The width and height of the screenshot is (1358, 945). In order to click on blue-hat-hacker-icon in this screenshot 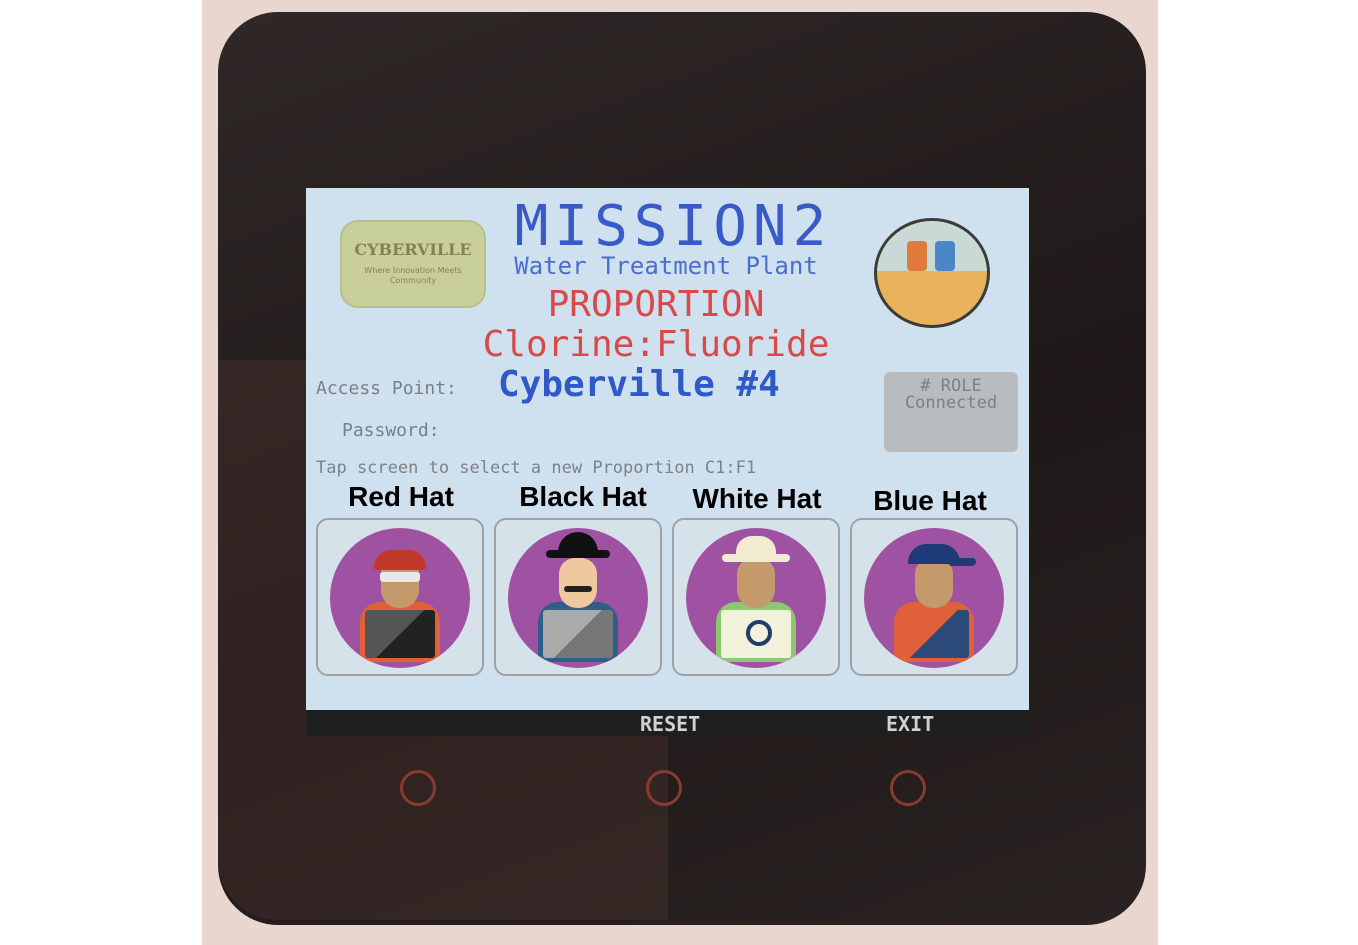, I will do `click(934, 598)`.